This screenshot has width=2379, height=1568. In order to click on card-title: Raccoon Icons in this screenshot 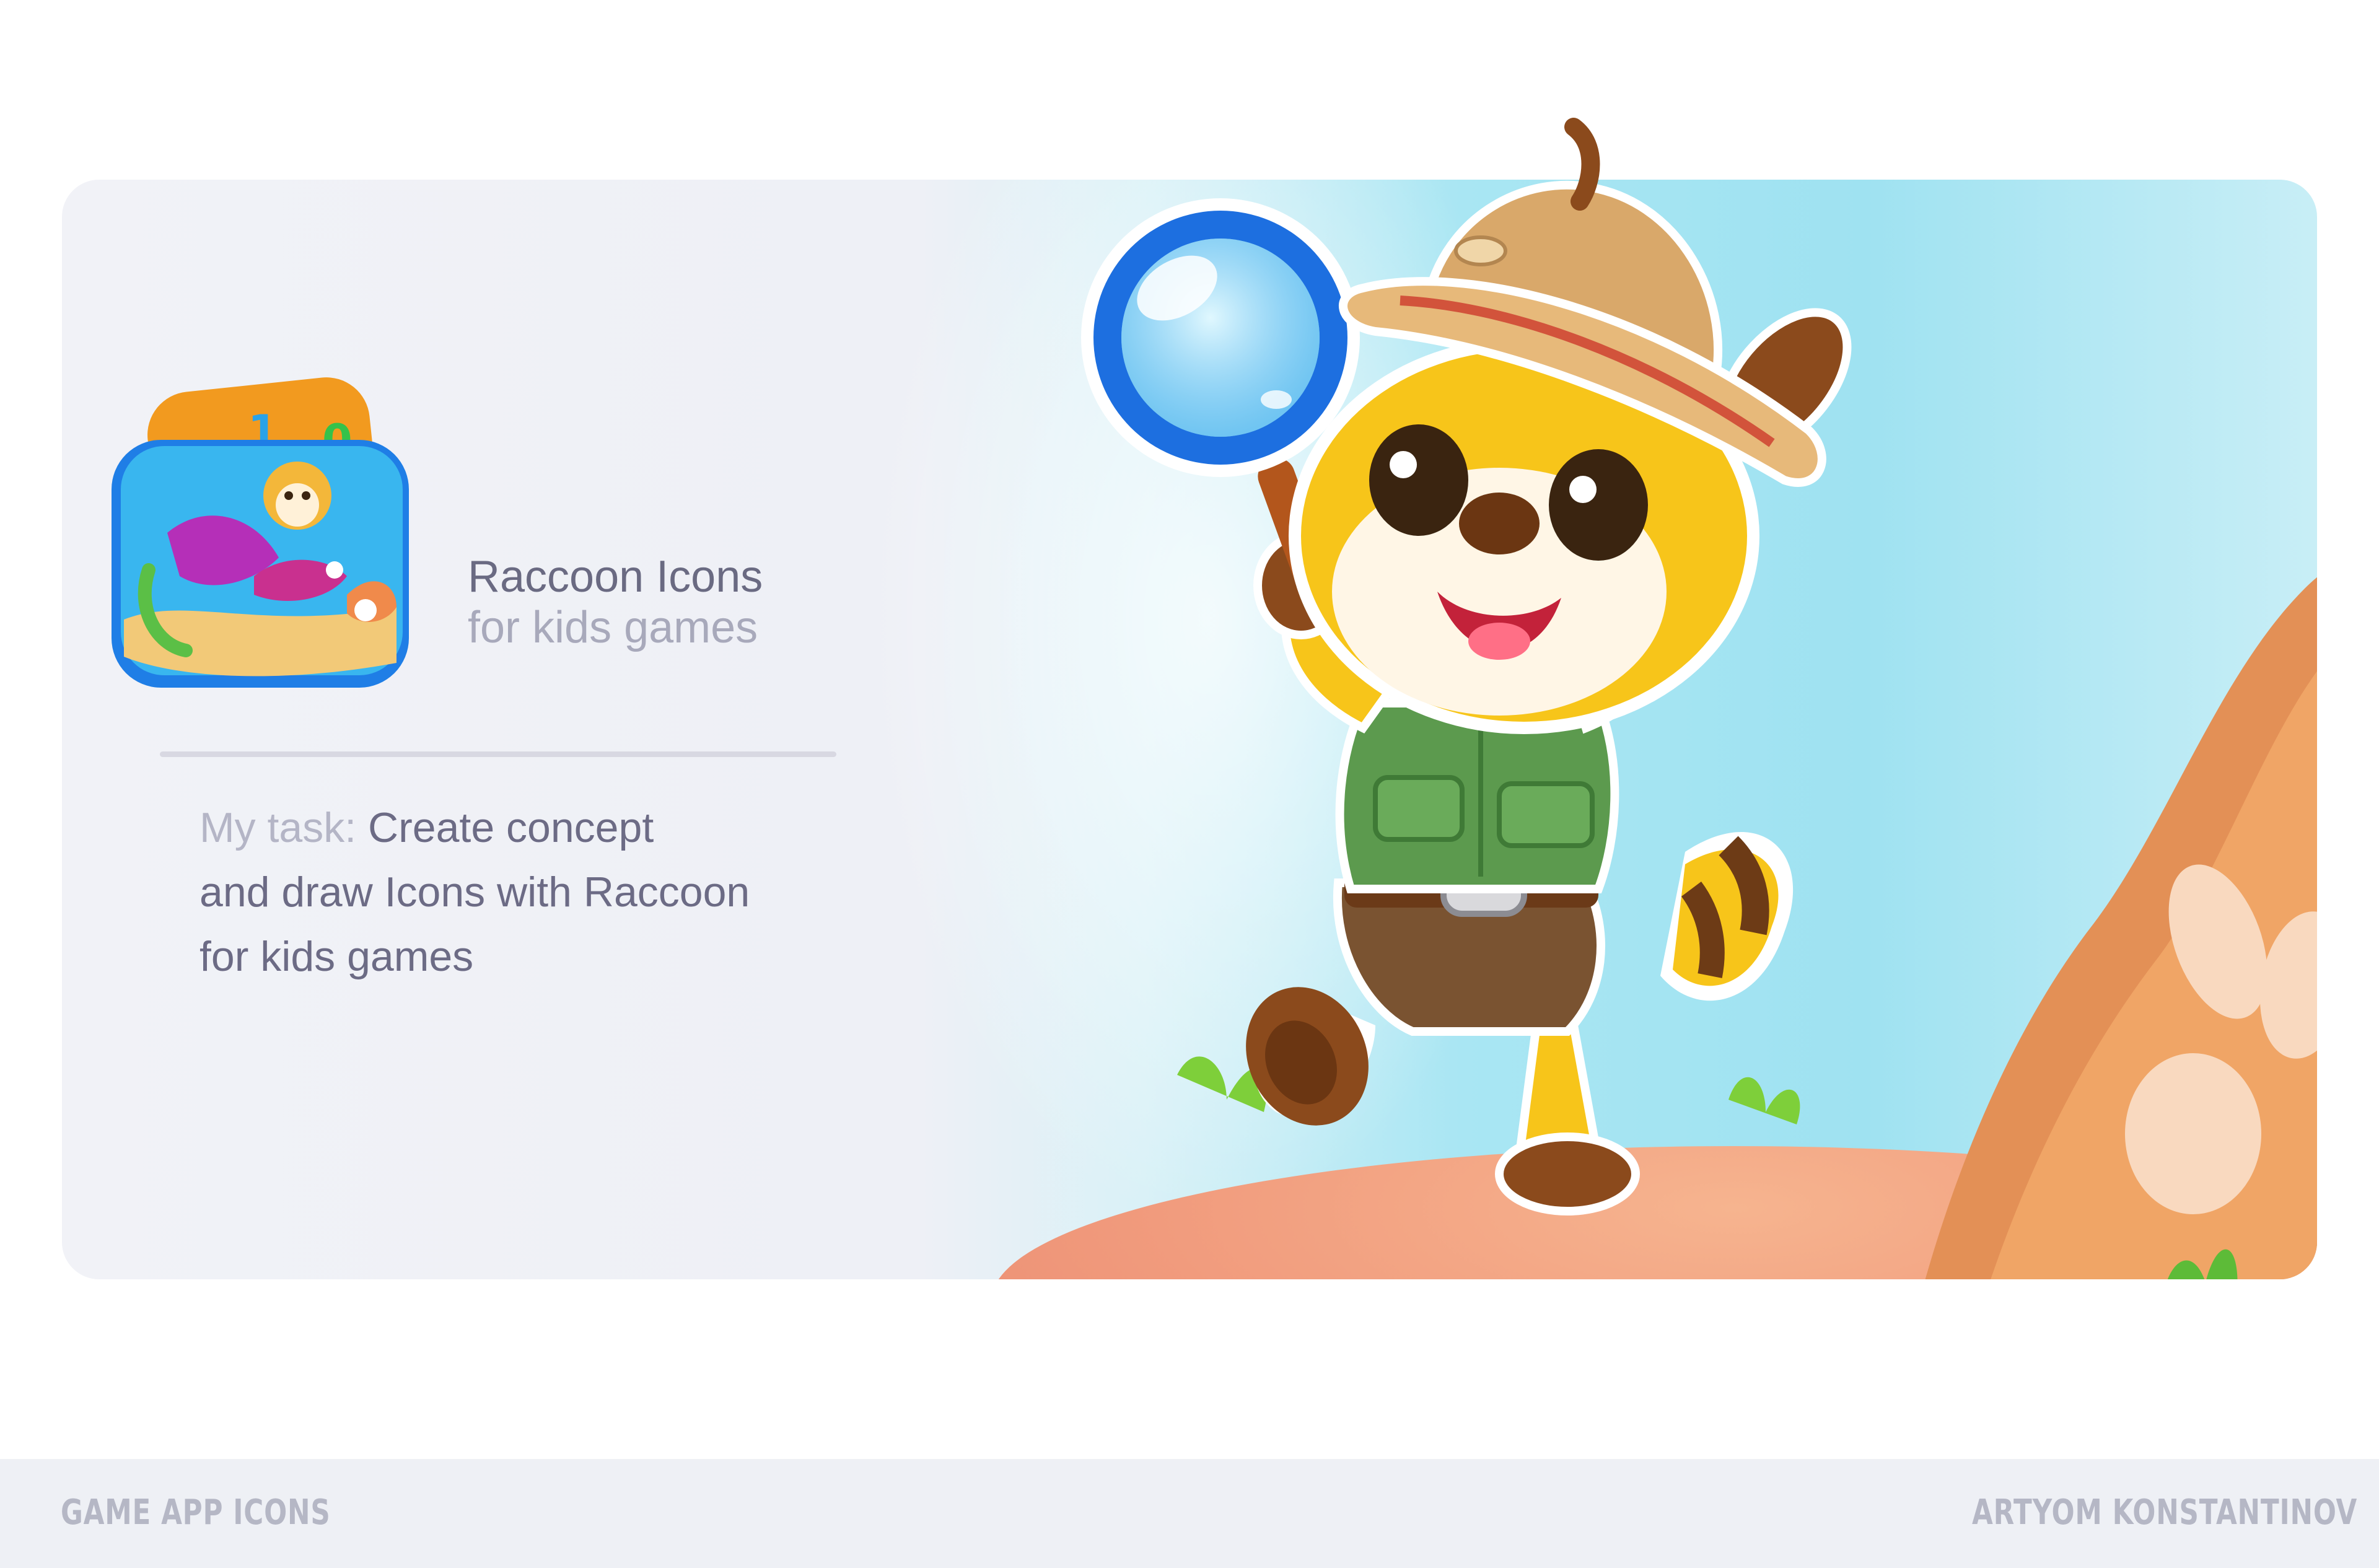, I will do `click(615, 577)`.